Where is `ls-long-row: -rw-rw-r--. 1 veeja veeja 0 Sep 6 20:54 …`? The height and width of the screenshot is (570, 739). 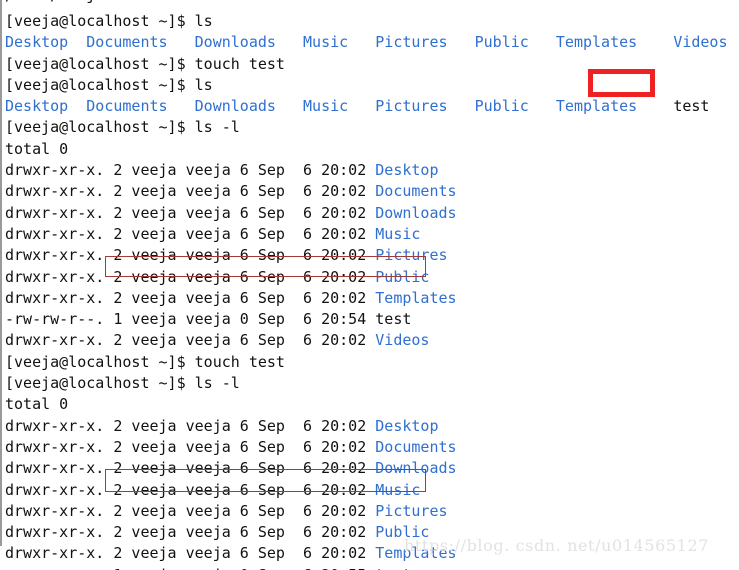
ls-long-row: -rw-rw-r--. 1 veeja veeja 0 Sep 6 20:54 … is located at coordinates (372, 319).